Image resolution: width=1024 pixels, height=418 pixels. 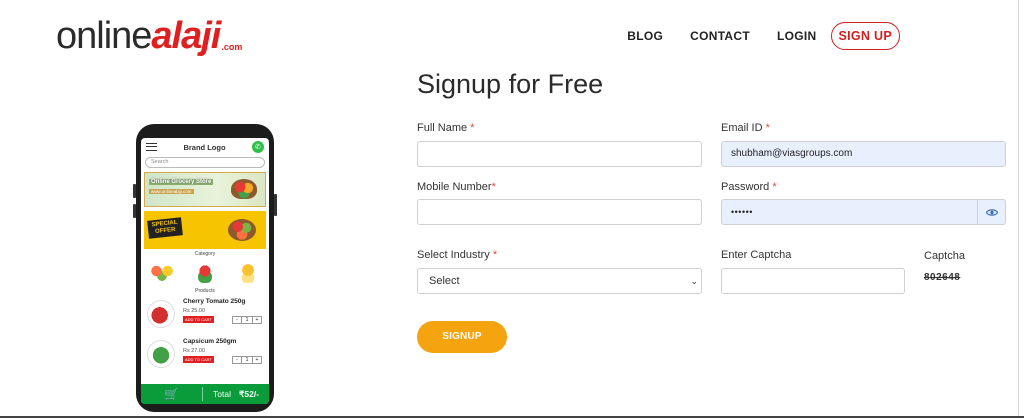 I want to click on app-header: Brand Logo ✆, so click(x=205, y=147).